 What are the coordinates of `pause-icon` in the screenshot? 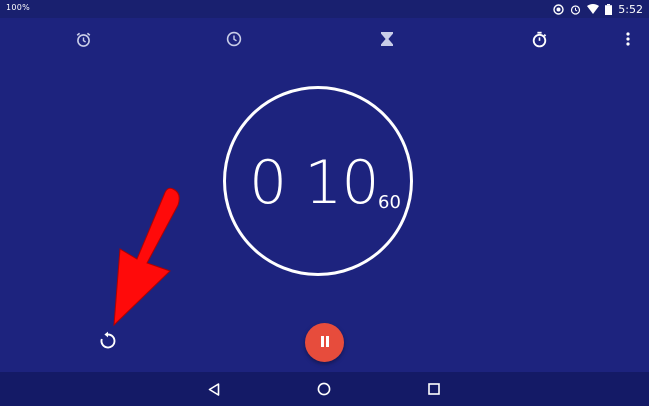 It's located at (325, 343).